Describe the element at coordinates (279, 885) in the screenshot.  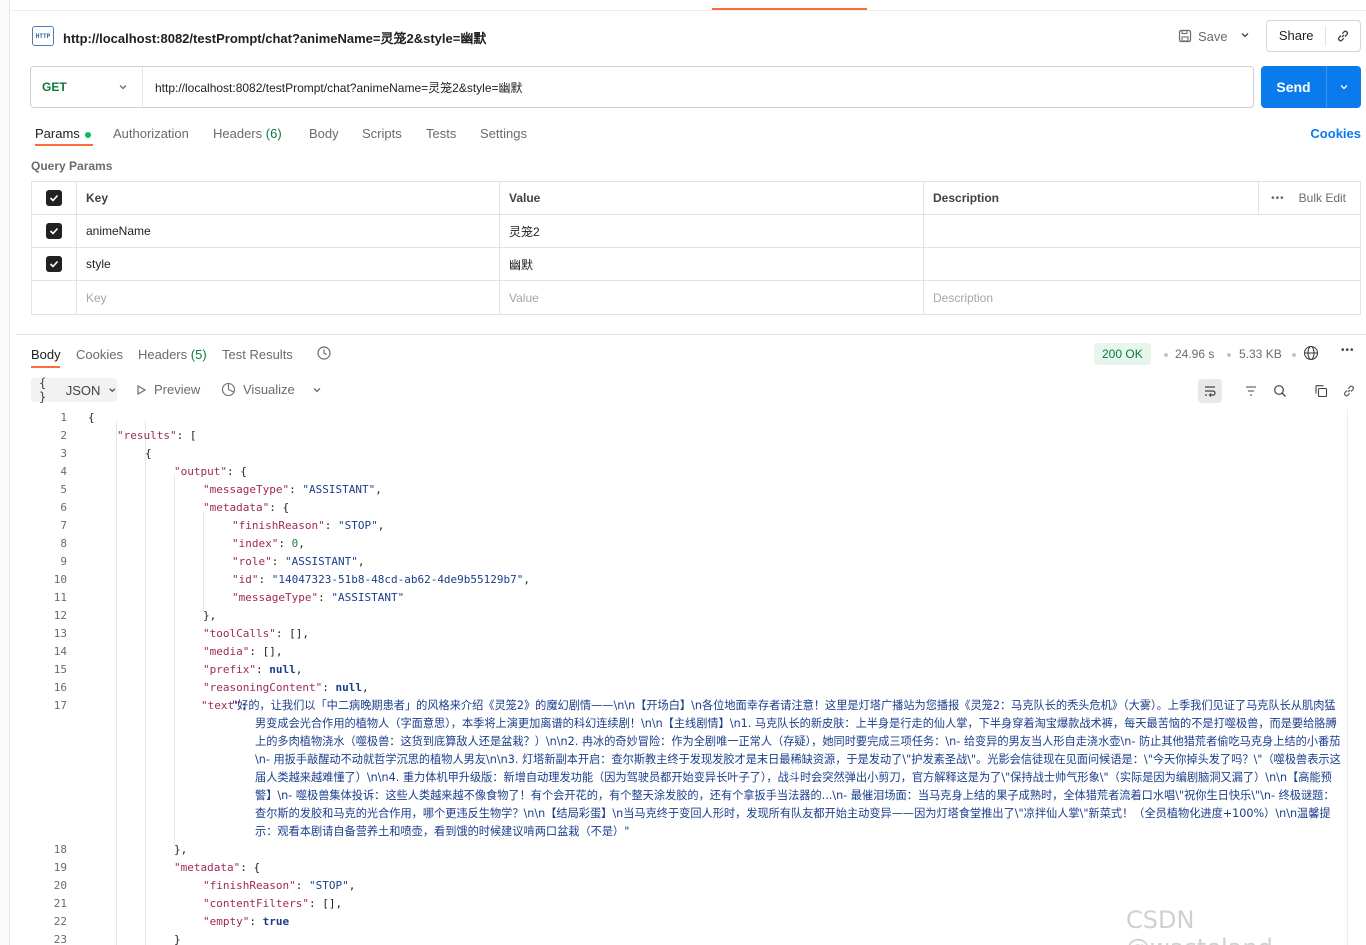
I see `code-text: "finishReason": "STOP",` at that location.